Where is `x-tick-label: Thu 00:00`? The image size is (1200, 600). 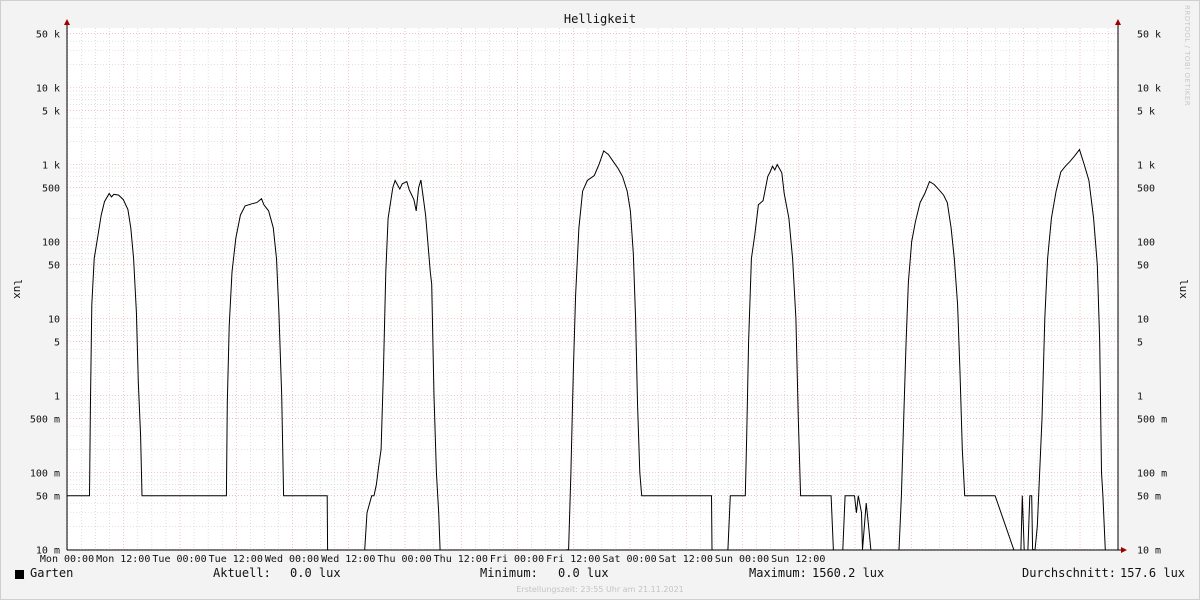 x-tick-label: Thu 00:00 is located at coordinates (404, 559).